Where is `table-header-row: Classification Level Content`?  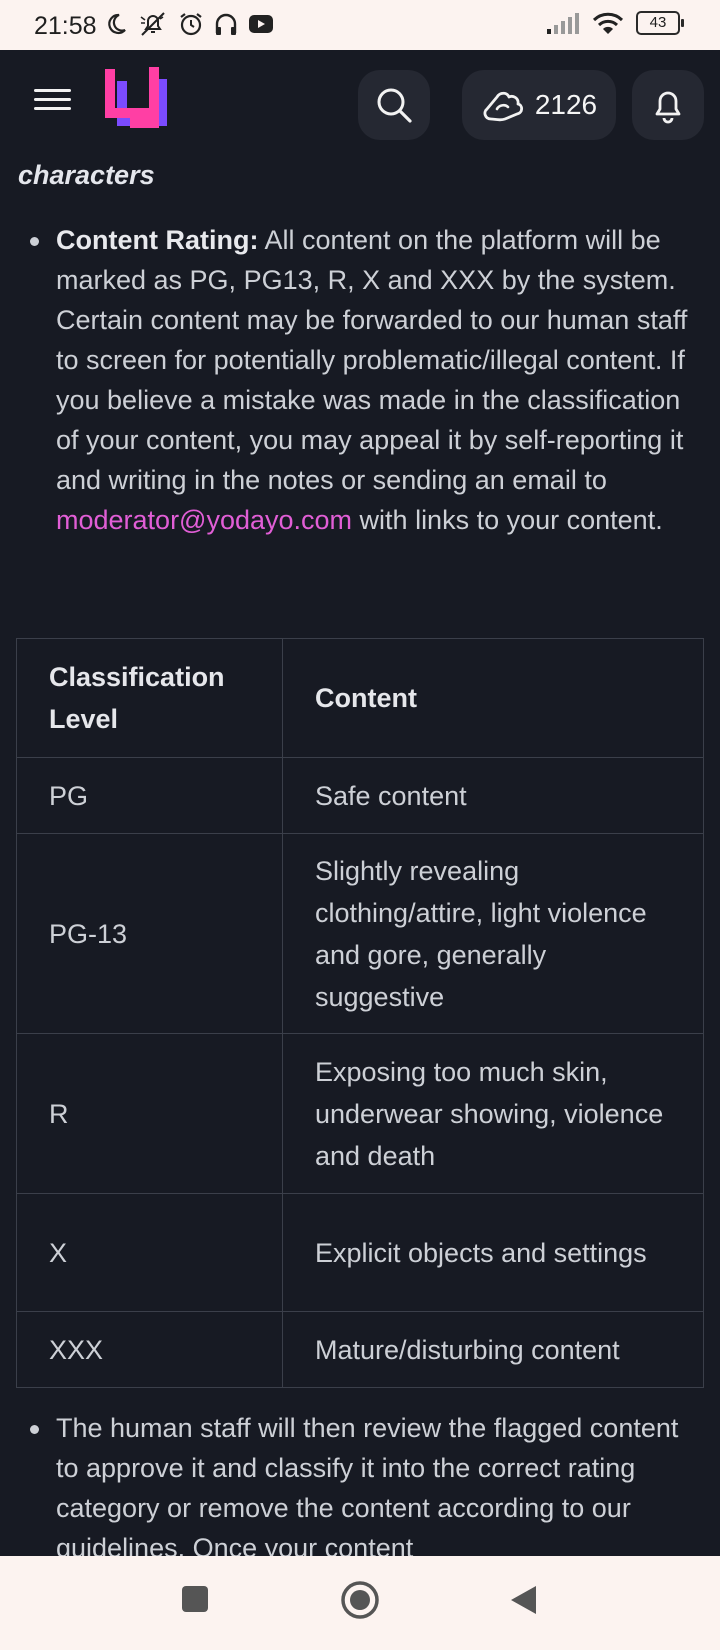
table-header-row: Classification Level Content is located at coordinates (360, 698).